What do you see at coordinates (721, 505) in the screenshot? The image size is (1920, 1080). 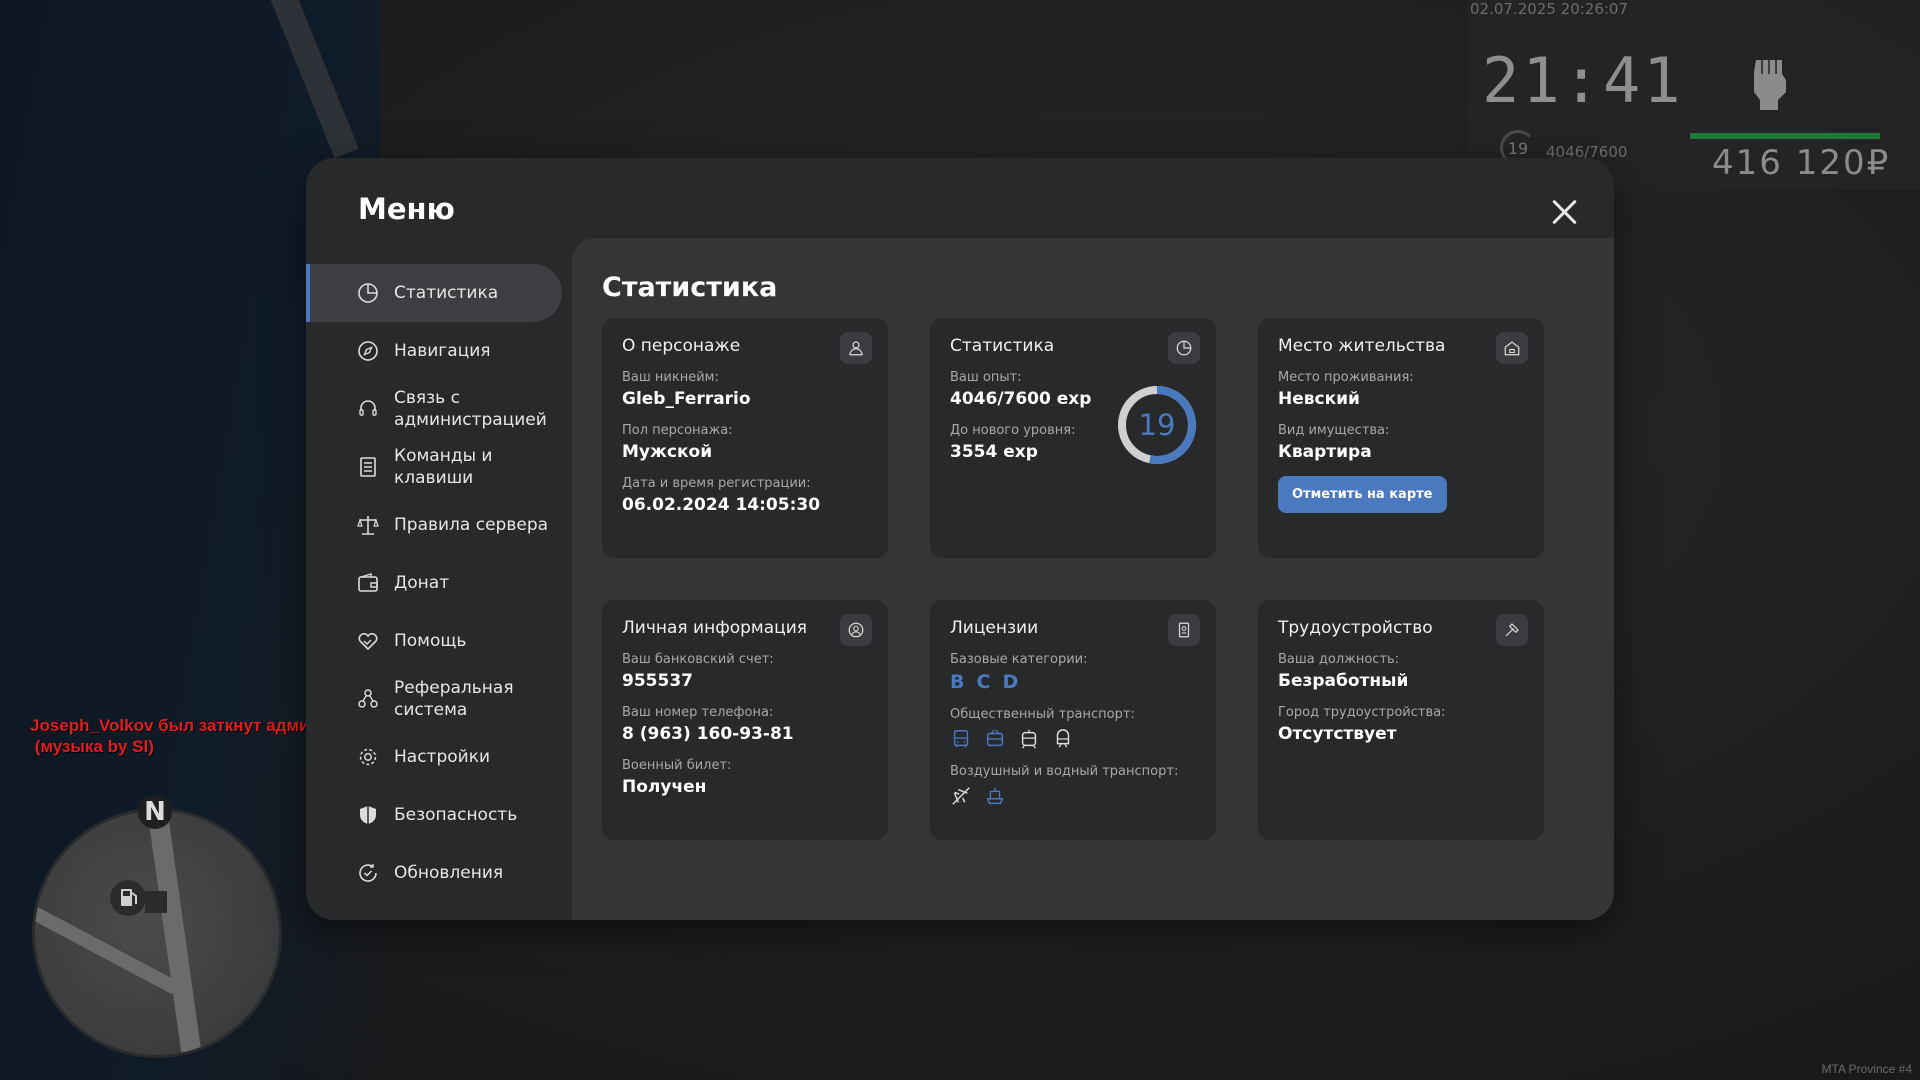 I see `registration-value: 06.02.2024 14:05:30` at bounding box center [721, 505].